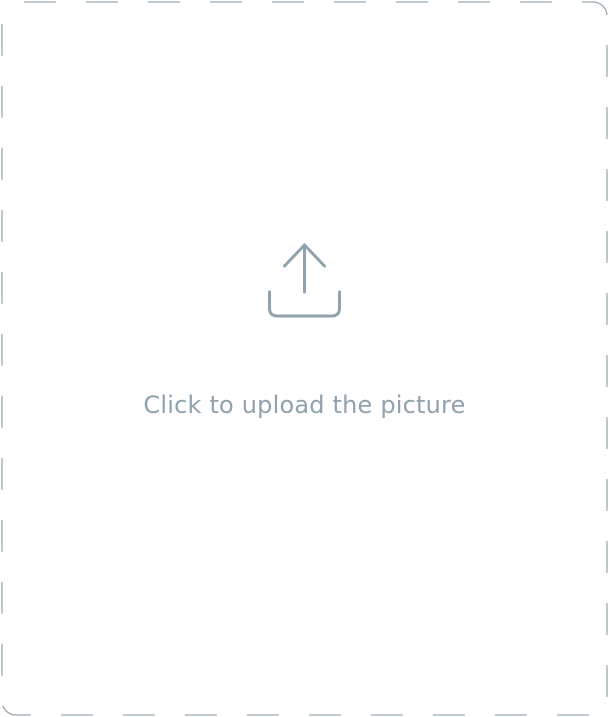 This screenshot has width=609, height=717. What do you see at coordinates (304, 280) in the screenshot?
I see `upload-icon` at bounding box center [304, 280].